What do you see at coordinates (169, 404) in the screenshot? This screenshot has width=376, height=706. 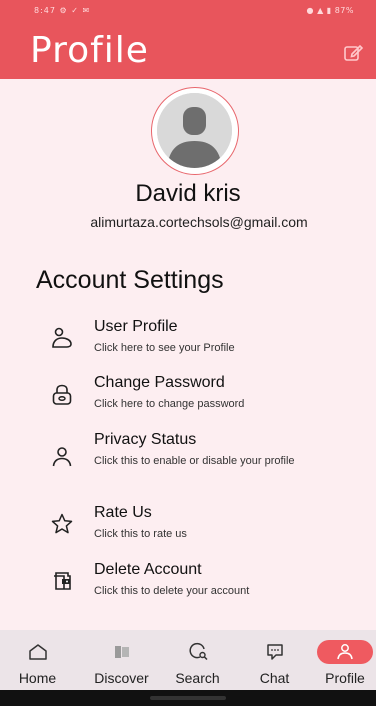 I see `setting-subtitle: Click here to change password` at bounding box center [169, 404].